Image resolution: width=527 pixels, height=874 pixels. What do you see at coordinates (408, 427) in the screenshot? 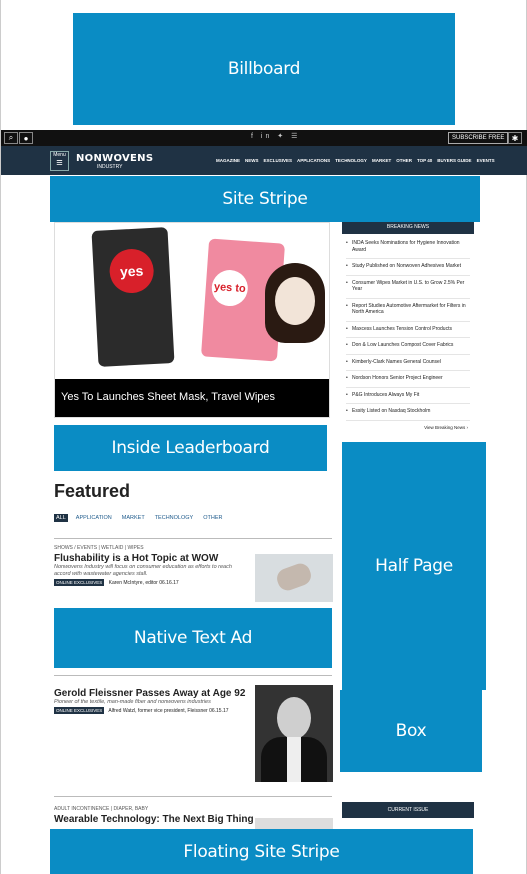
I see `view-breaking-news-link: View Breaking News ›` at bounding box center [408, 427].